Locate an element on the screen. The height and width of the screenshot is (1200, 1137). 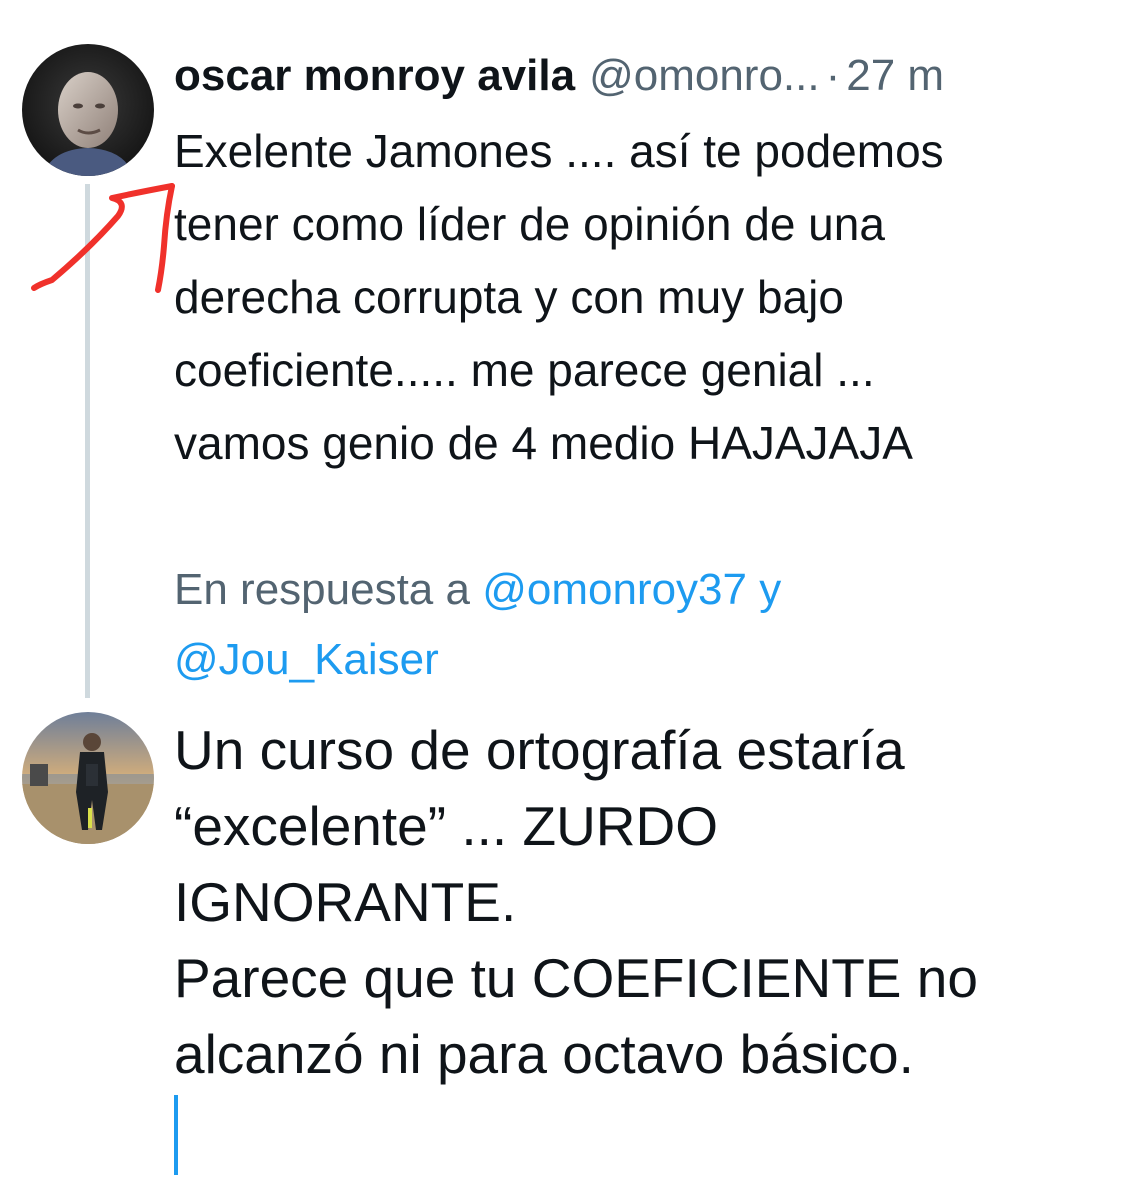
author-display-name: oscar monroy avila is located at coordinates (374, 76).